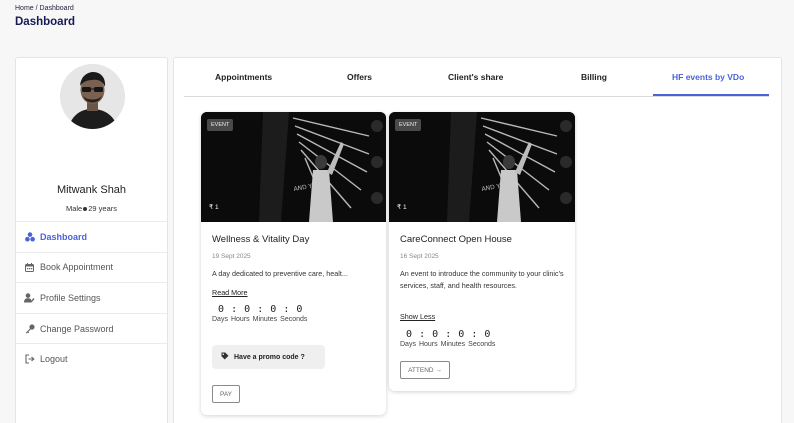 The width and height of the screenshot is (794, 423). What do you see at coordinates (56, 8) in the screenshot?
I see `breadcrumb-current: Dashboard` at bounding box center [56, 8].